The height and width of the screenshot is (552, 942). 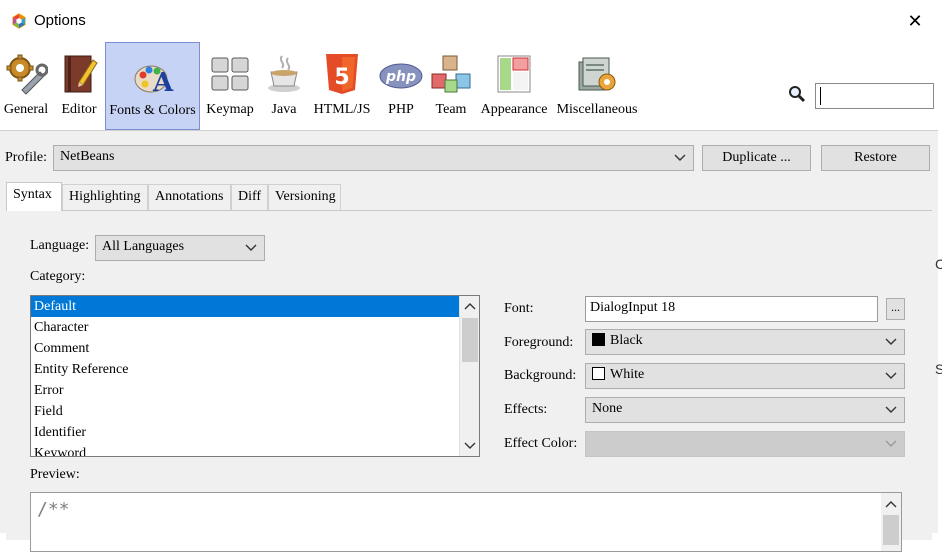 What do you see at coordinates (79, 109) in the screenshot?
I see `tool-label: Editor` at bounding box center [79, 109].